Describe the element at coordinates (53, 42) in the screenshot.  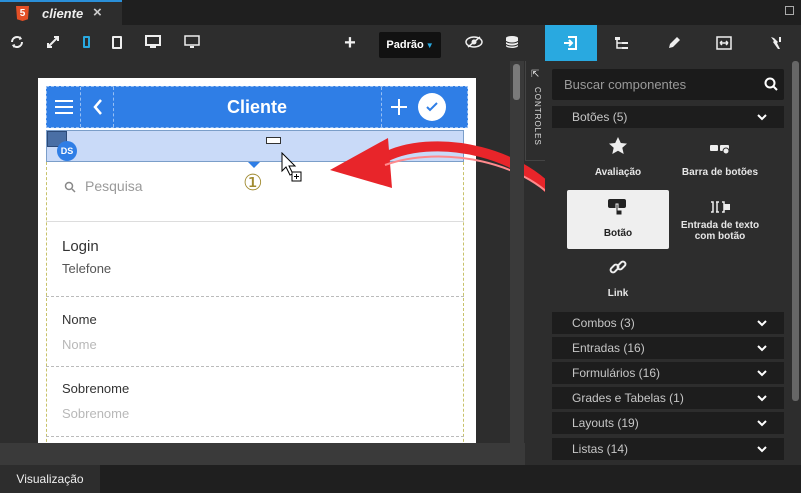
I see `fullscreen-icon` at that location.